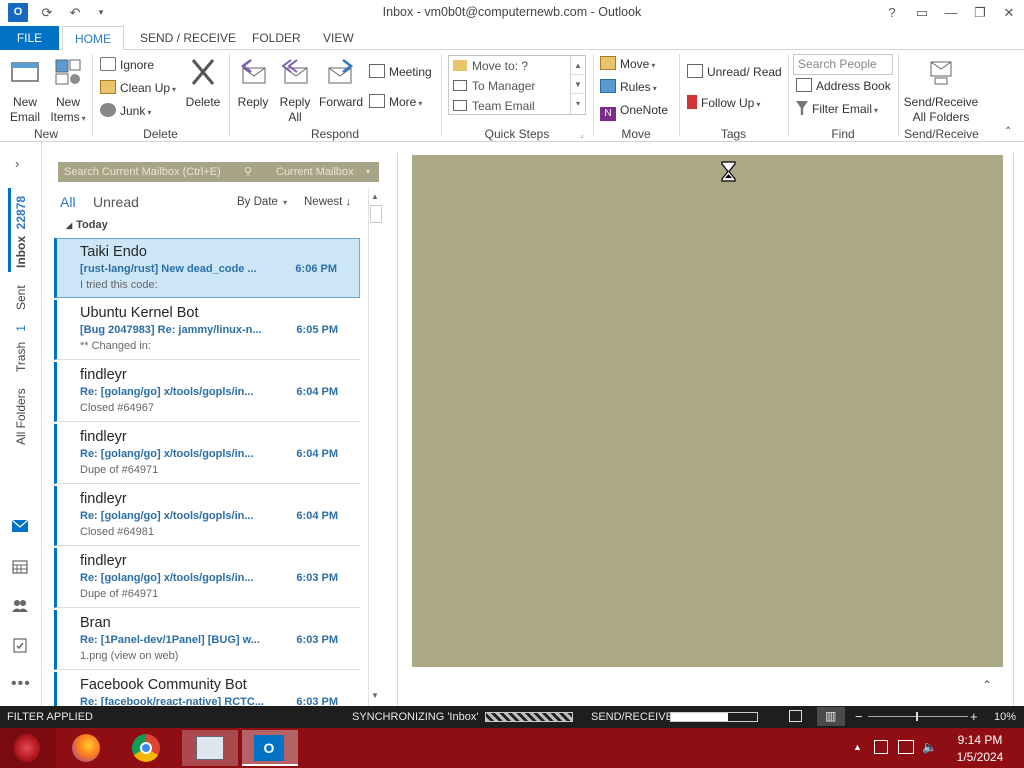 The width and height of the screenshot is (1024, 768). What do you see at coordinates (25, 90) in the screenshot?
I see `new-email-button: New Email` at bounding box center [25, 90].